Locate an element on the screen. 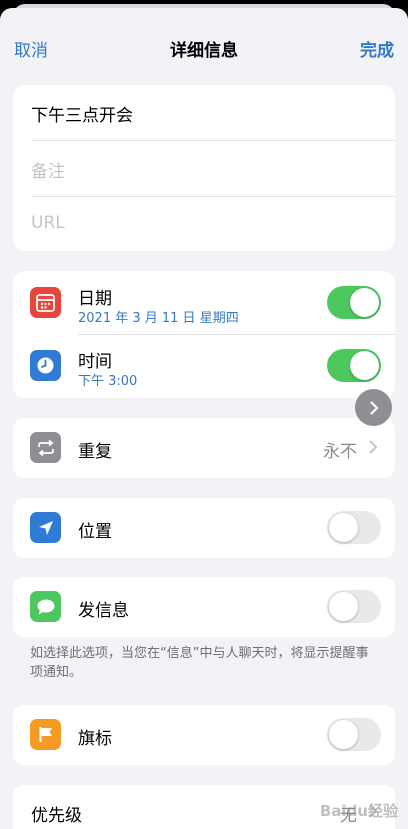 The height and width of the screenshot is (829, 408). flag-toggle is located at coordinates (354, 734).